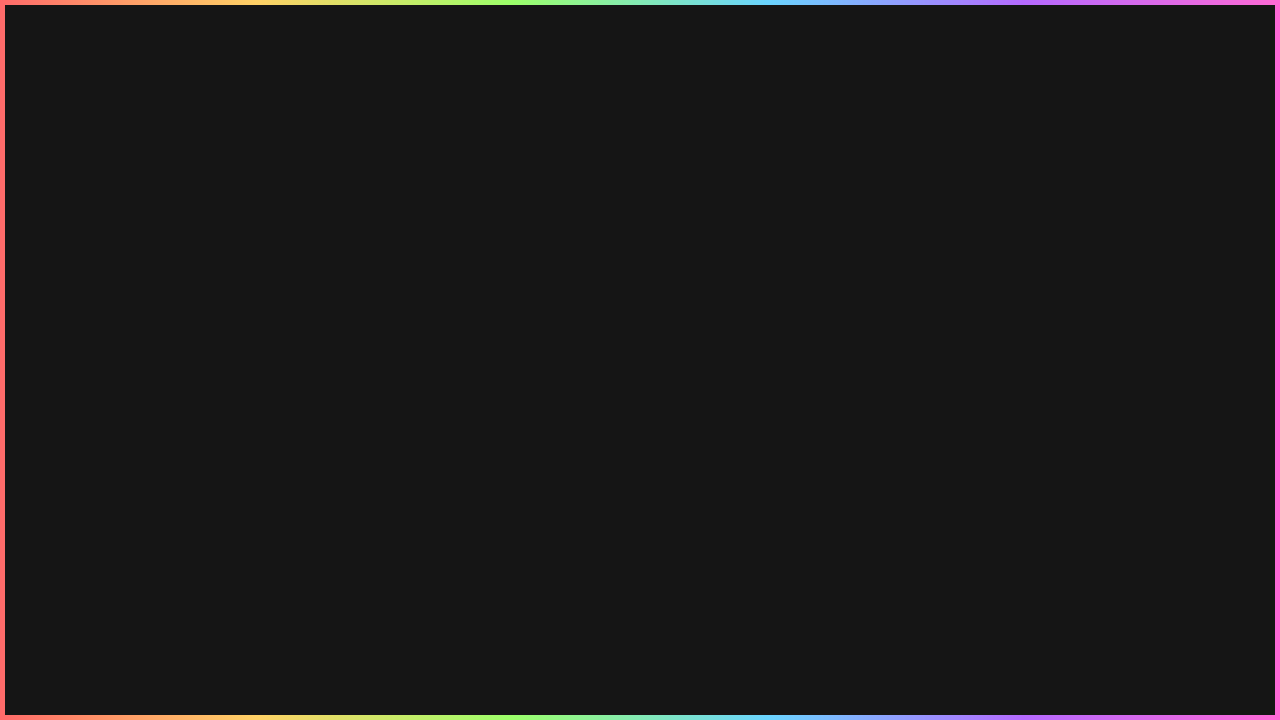  Describe the element at coordinates (66, 669) in the screenshot. I see `cartoon-mascot-icon` at that location.